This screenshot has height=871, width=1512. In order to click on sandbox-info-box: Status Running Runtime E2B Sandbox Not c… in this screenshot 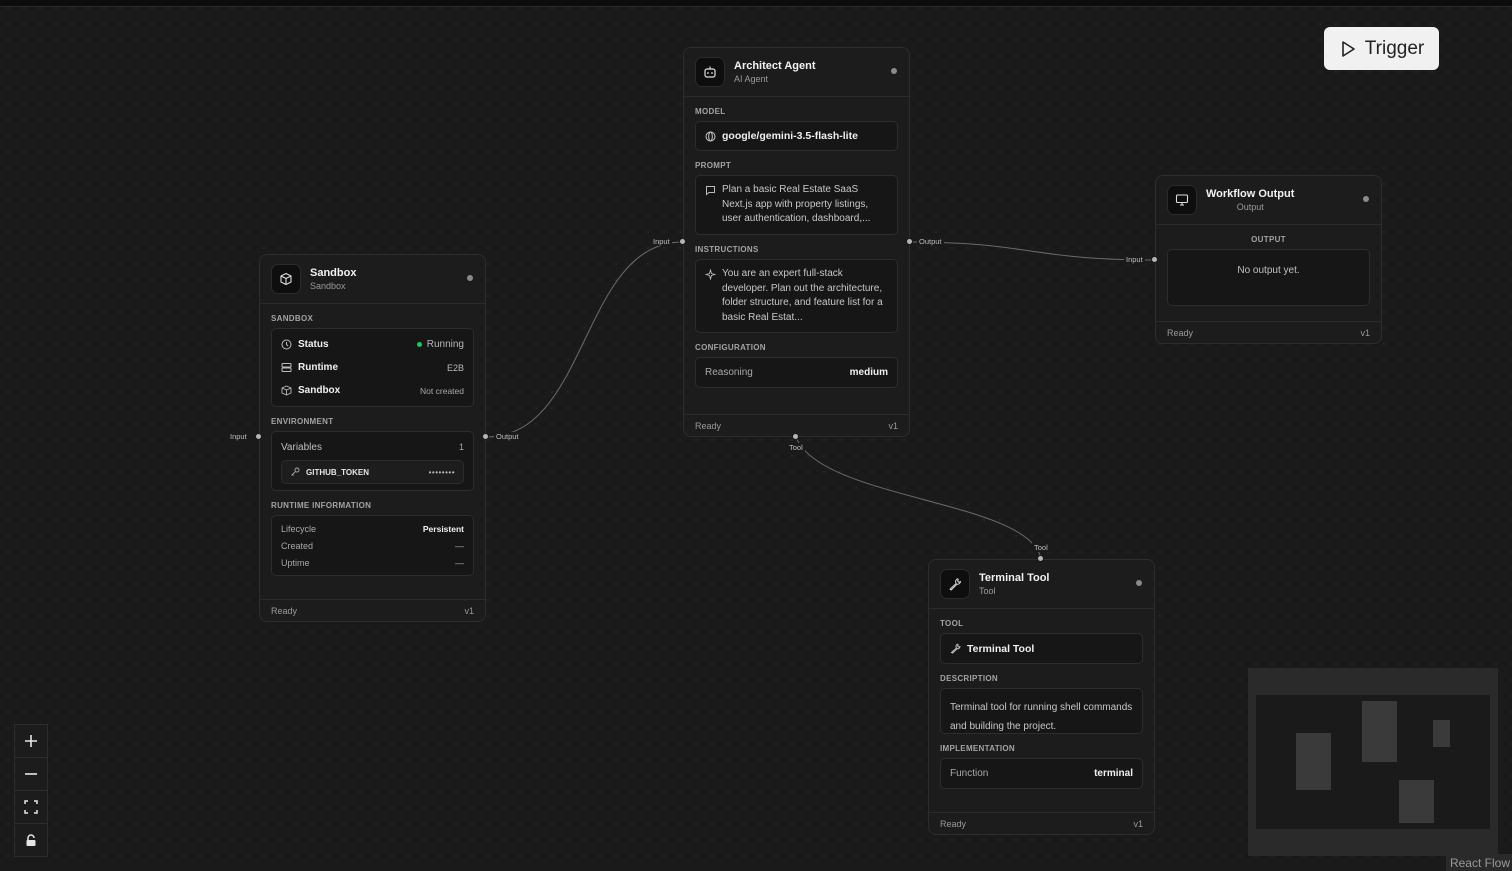, I will do `click(372, 367)`.